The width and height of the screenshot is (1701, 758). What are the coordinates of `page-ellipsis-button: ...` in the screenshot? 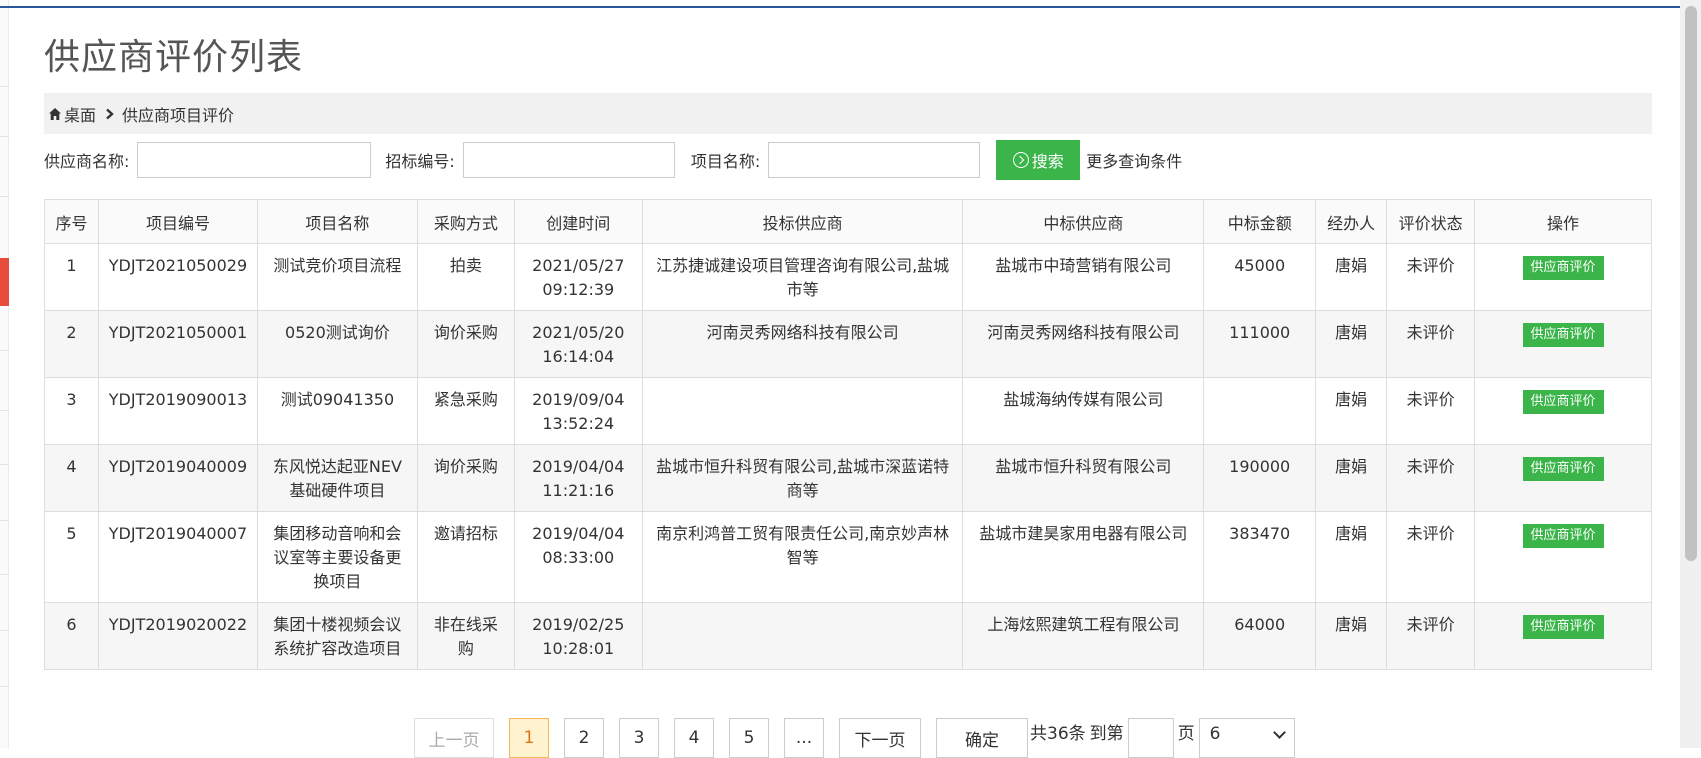 It's located at (804, 738).